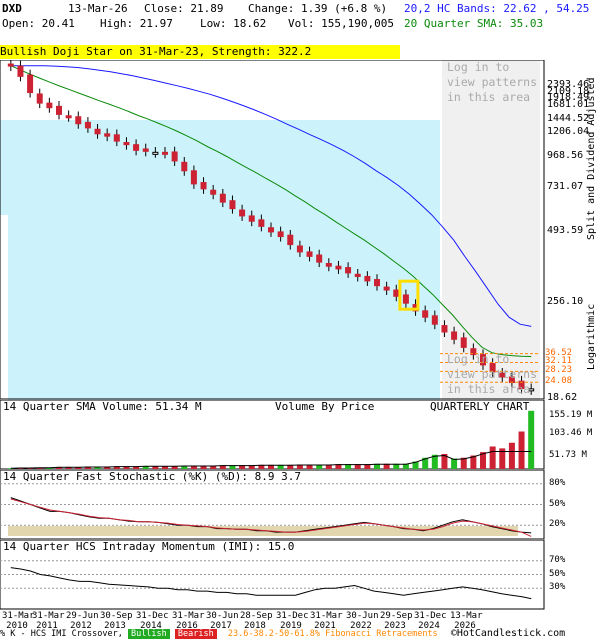 The image size is (600, 640). I want to click on open-value: Open: 20.41, so click(38, 23).